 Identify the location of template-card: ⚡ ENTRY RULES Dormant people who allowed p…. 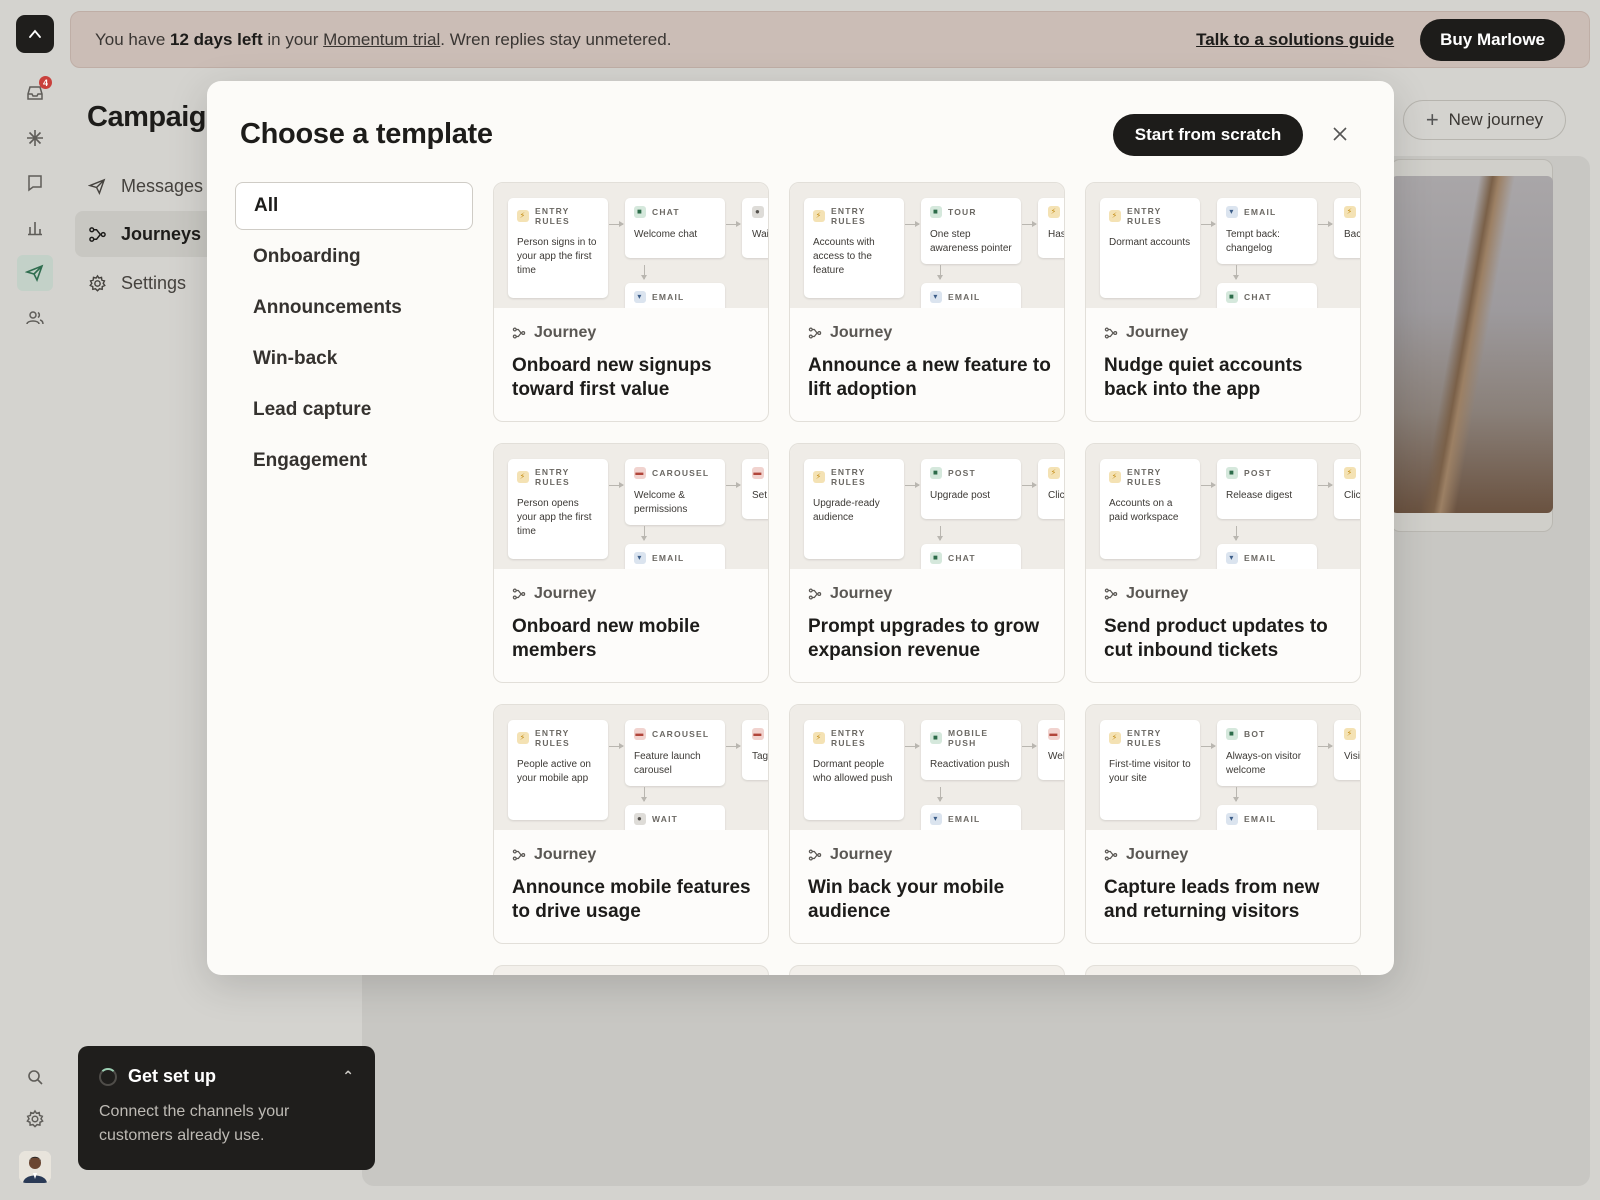
(927, 824).